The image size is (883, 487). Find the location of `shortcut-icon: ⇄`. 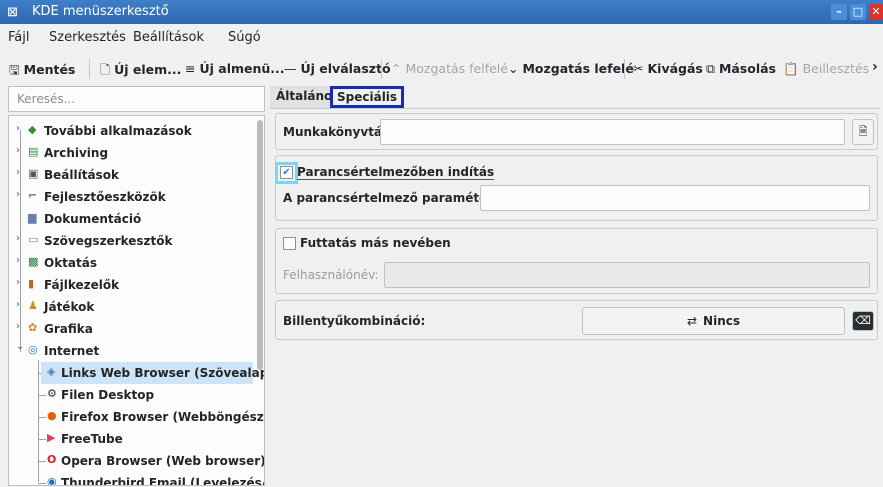

shortcut-icon: ⇄ is located at coordinates (692, 321).